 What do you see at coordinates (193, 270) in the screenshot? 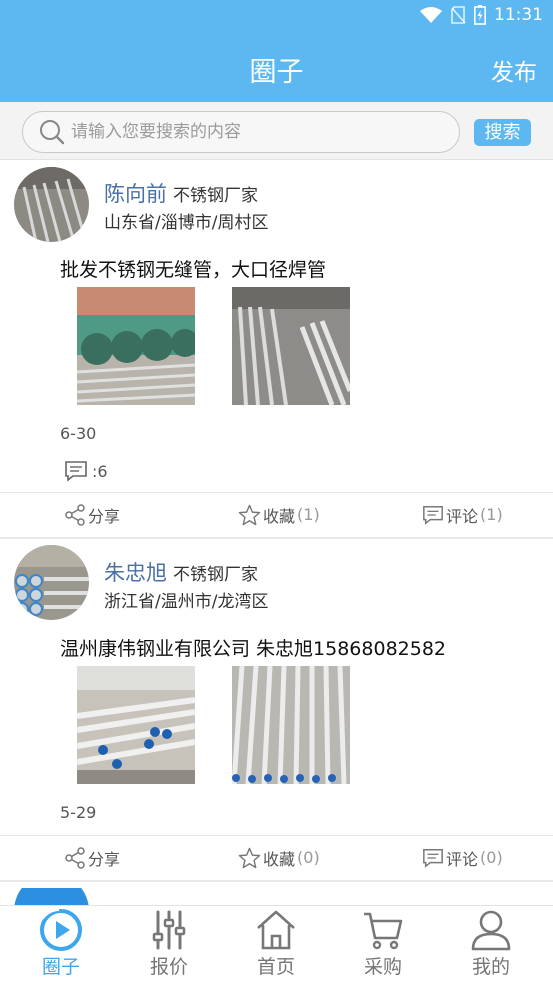
I see `post-content: 批发不锈钢无缝管，大口径焊管` at bounding box center [193, 270].